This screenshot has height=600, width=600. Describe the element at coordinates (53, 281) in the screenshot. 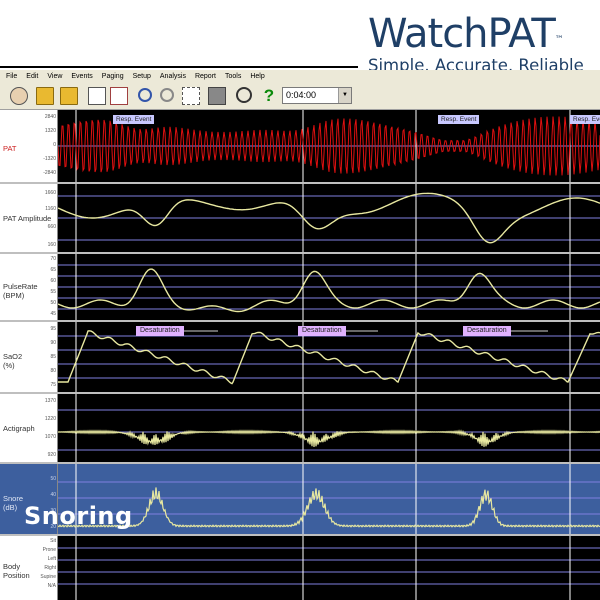

I see `tick-label: 60` at that location.